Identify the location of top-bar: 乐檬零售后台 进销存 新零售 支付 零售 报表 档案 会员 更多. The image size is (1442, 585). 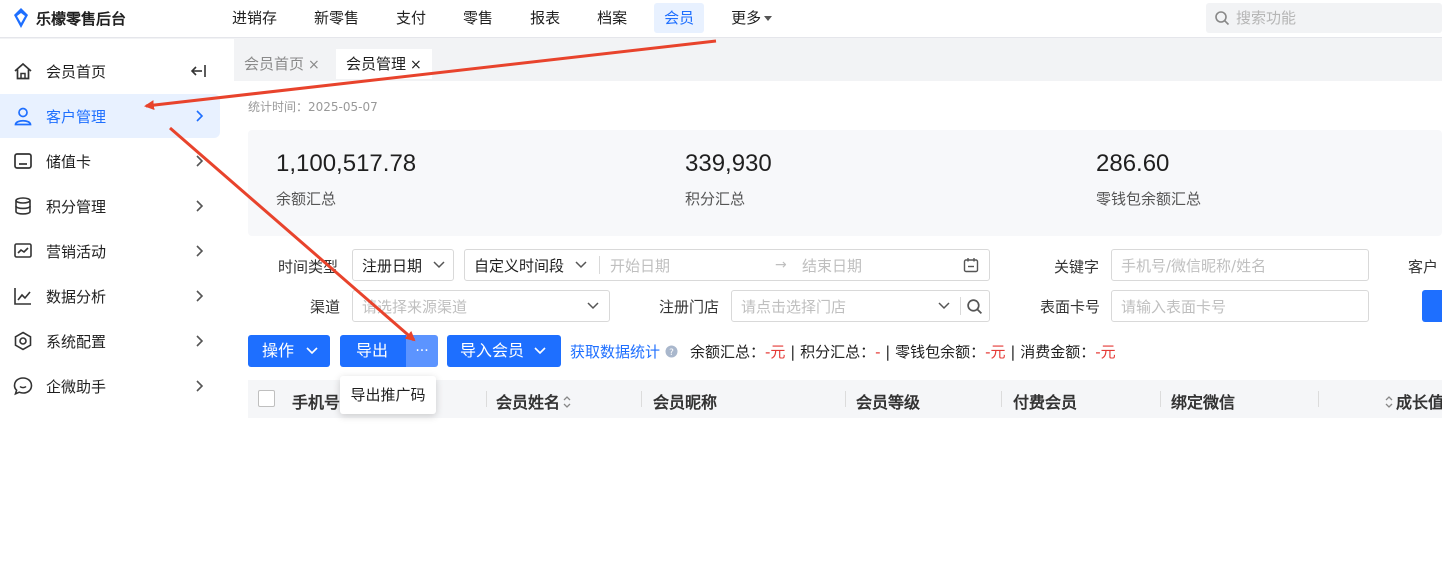
(721, 19).